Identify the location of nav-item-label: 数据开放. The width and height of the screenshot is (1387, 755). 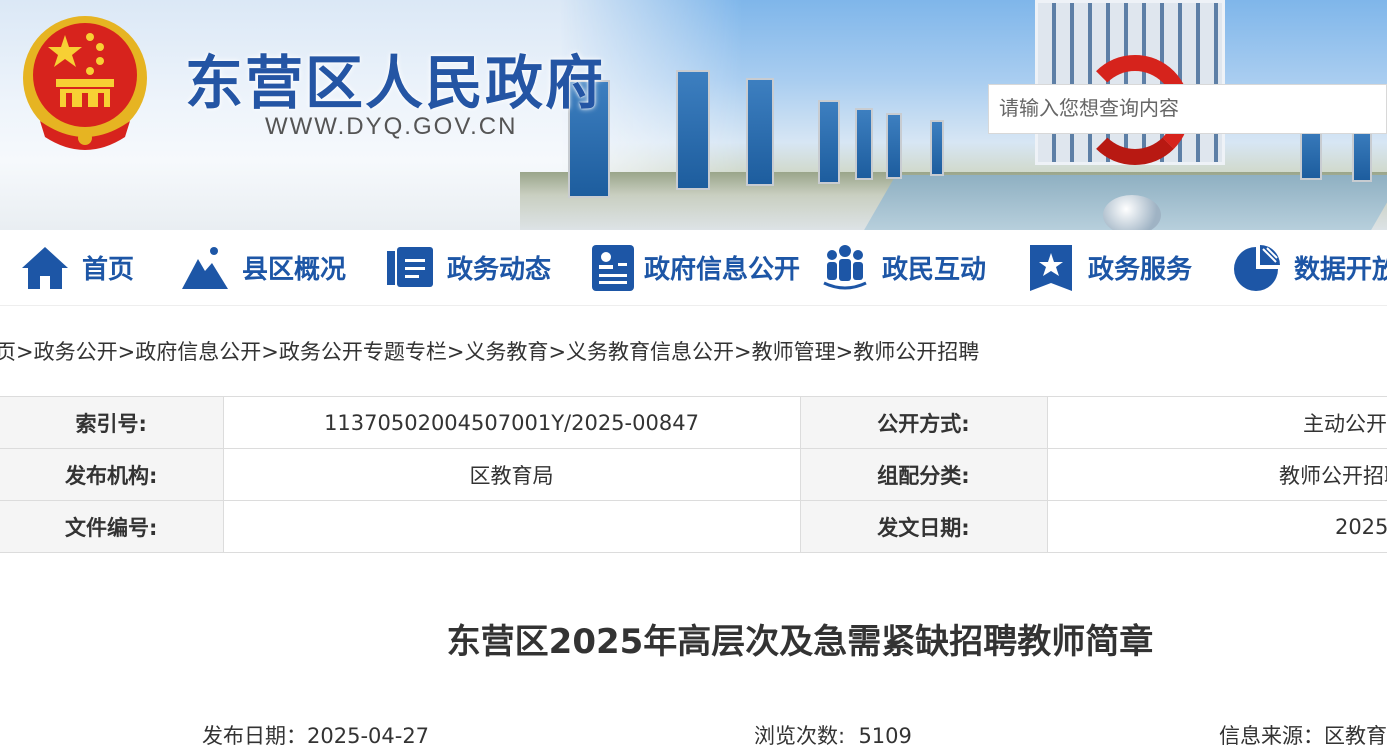
(1340, 270).